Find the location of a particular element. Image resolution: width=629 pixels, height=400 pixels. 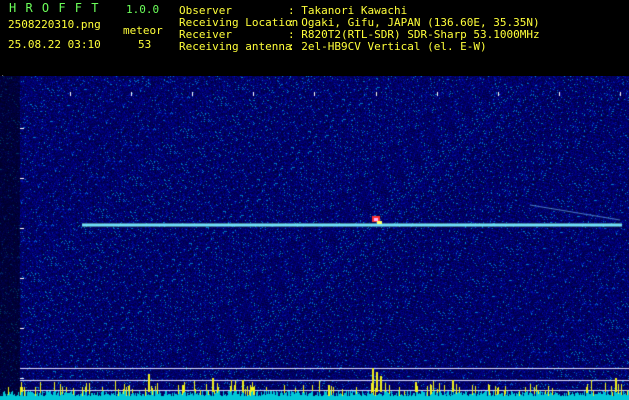

app-version: 1.0.0 is located at coordinates (143, 9).